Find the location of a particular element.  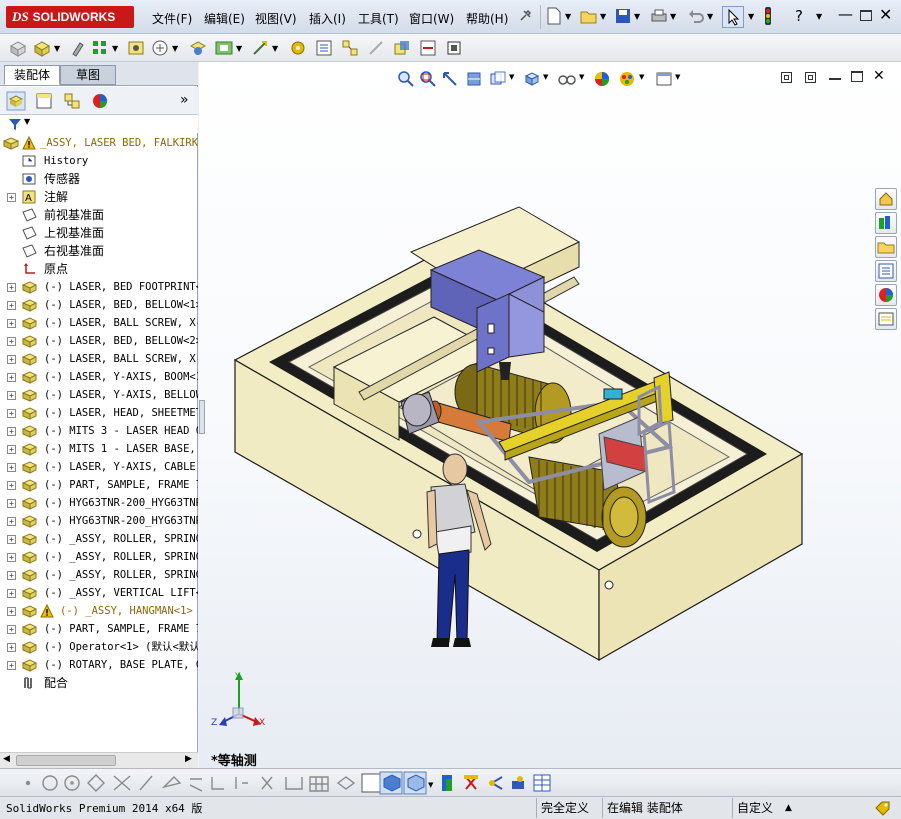

assembly-icon is located at coordinates (18, 48).